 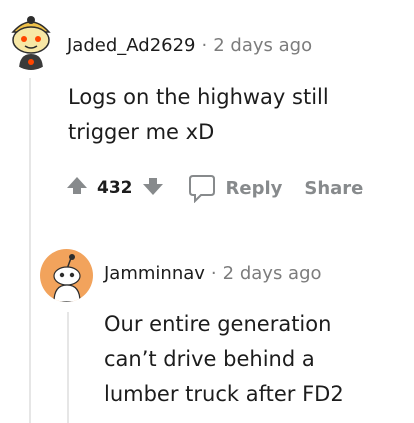 What do you see at coordinates (198, 115) in the screenshot?
I see `comment-body: Logs on the highway still trigger me xD` at bounding box center [198, 115].